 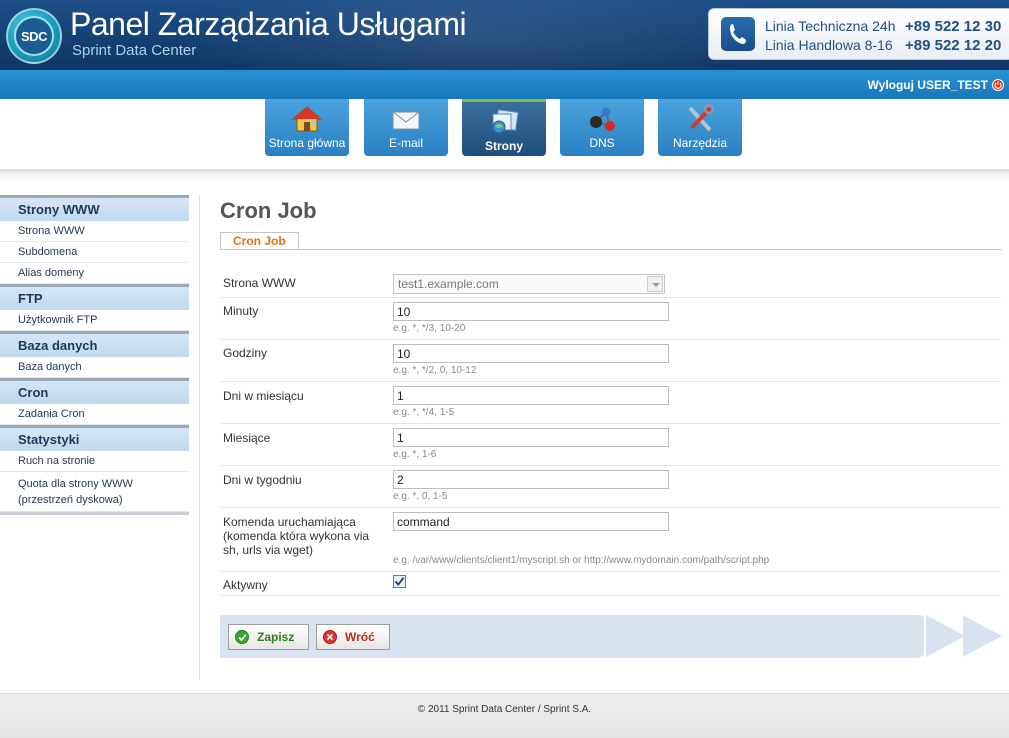 What do you see at coordinates (242, 637) in the screenshot?
I see `check-circle-icon` at bounding box center [242, 637].